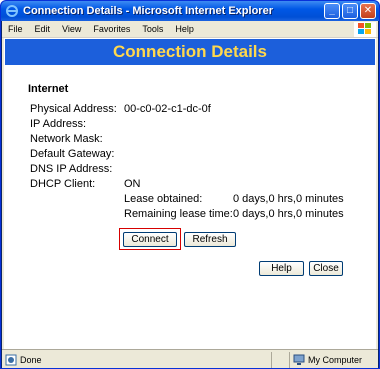 The image size is (380, 369). I want to click on status-cell-zone: My Computer, so click(334, 360).